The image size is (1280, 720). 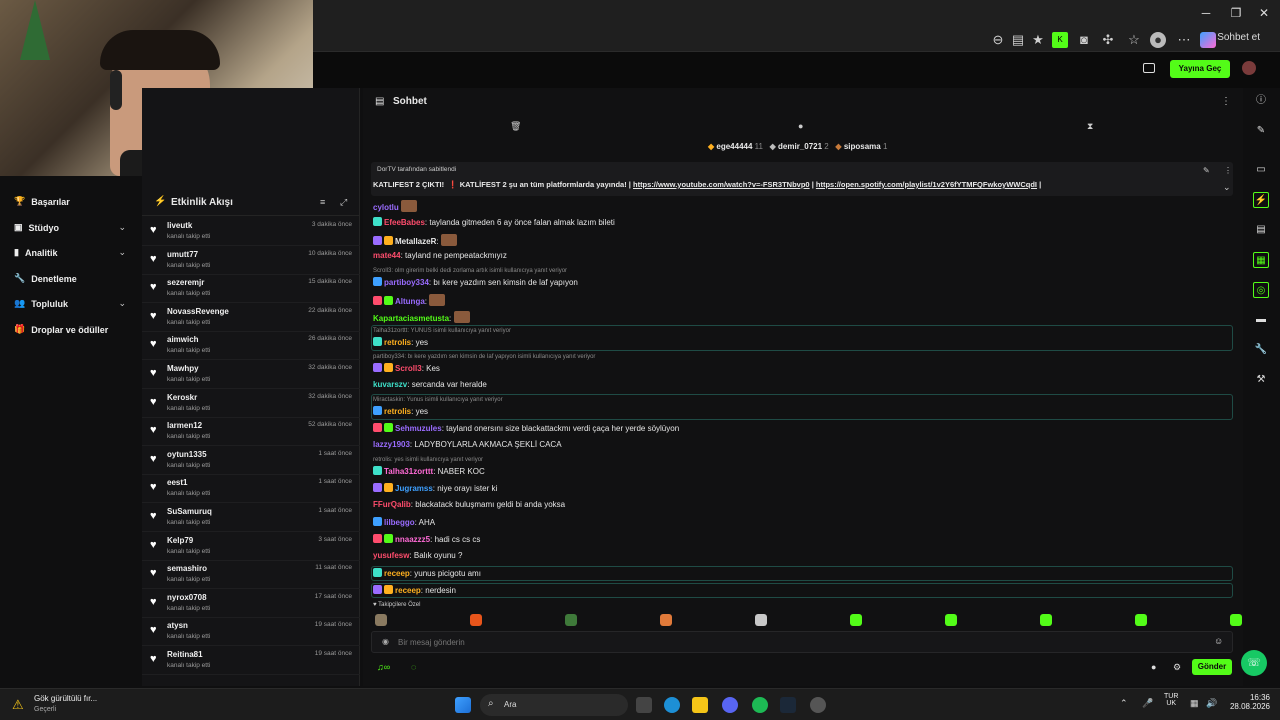 What do you see at coordinates (404, 222) in the screenshot?
I see `chat-username: EfeeBabes` at bounding box center [404, 222].